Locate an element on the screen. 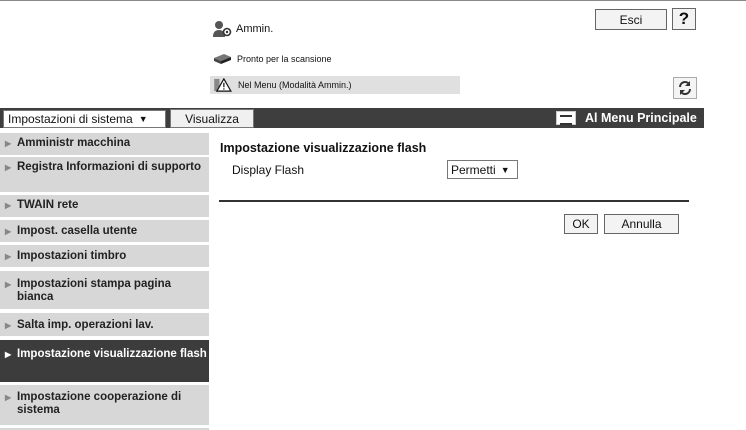  scan-status: Pronto per la scansione is located at coordinates (272, 59).